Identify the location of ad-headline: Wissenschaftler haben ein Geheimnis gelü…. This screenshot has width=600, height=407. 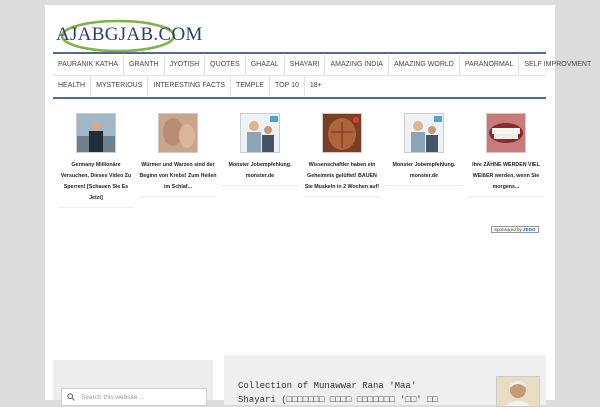
(342, 176).